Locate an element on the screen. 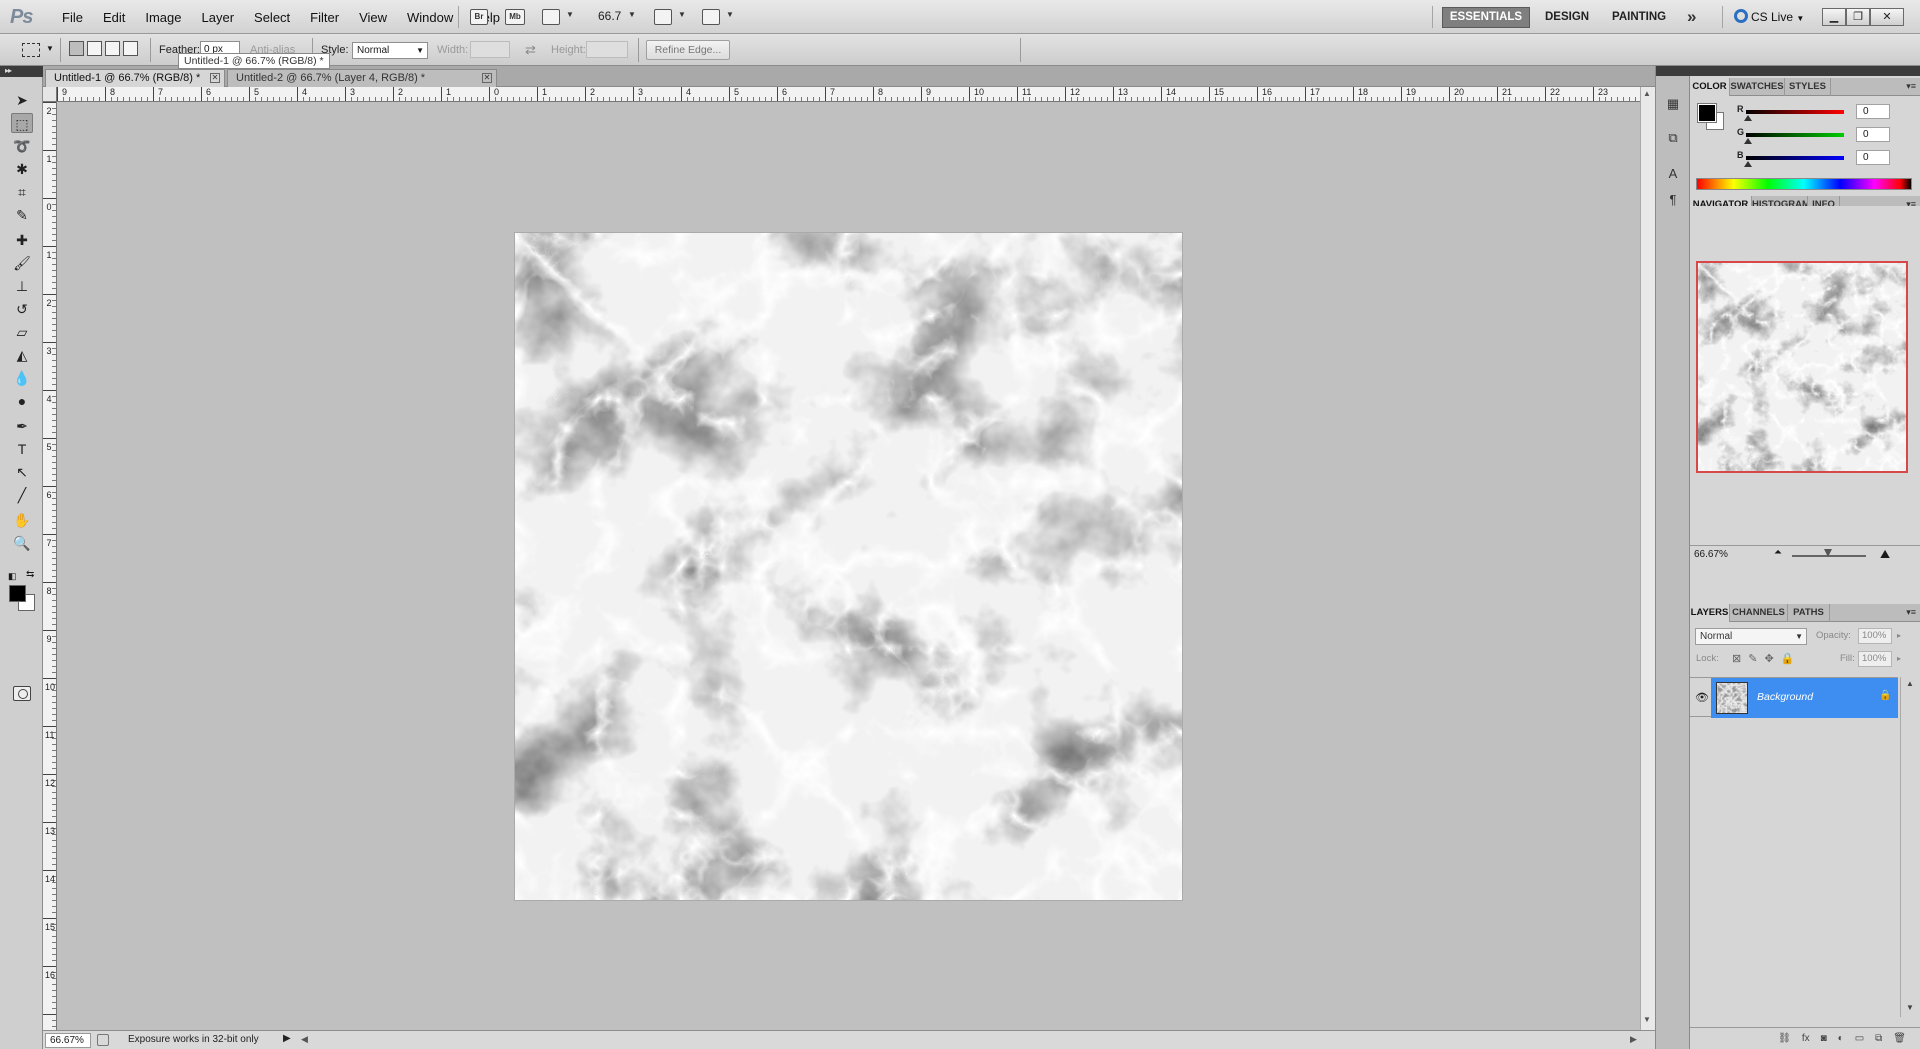 The height and width of the screenshot is (1049, 1920). cs-live-button: CS Live ▼ is located at coordinates (1769, 16).